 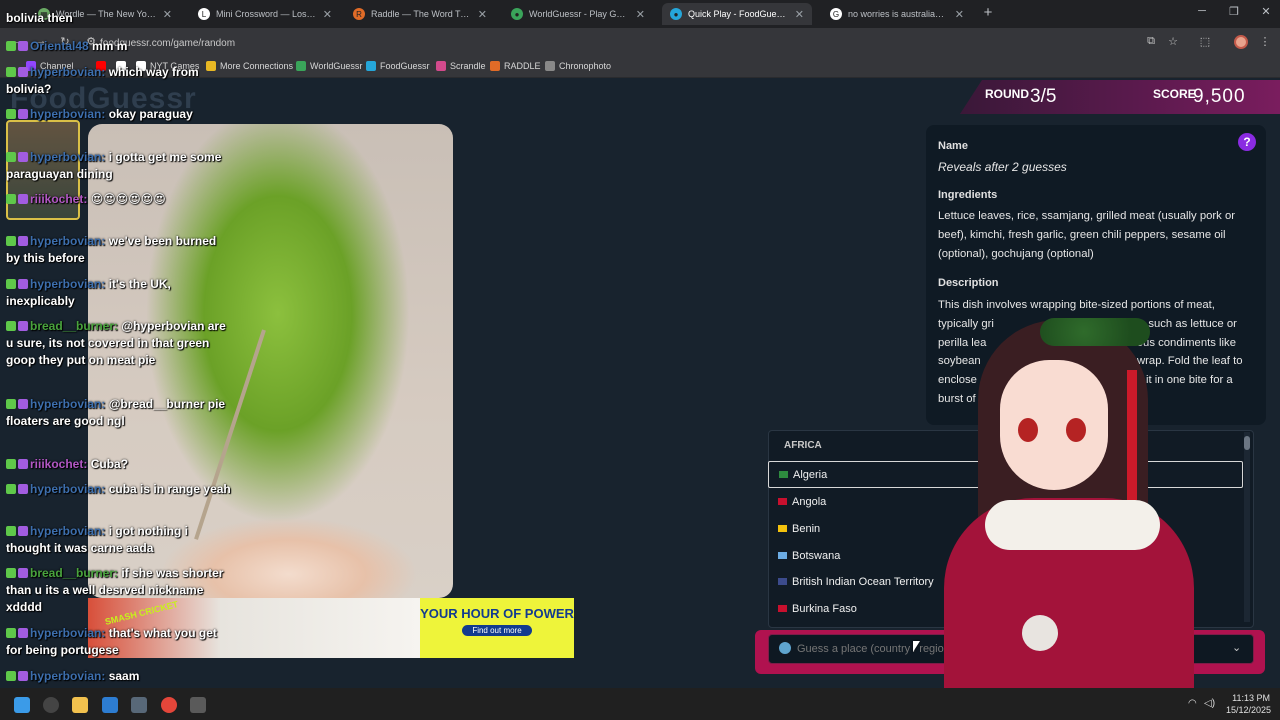 I want to click on file-explorer-icon, so click(x=80, y=705).